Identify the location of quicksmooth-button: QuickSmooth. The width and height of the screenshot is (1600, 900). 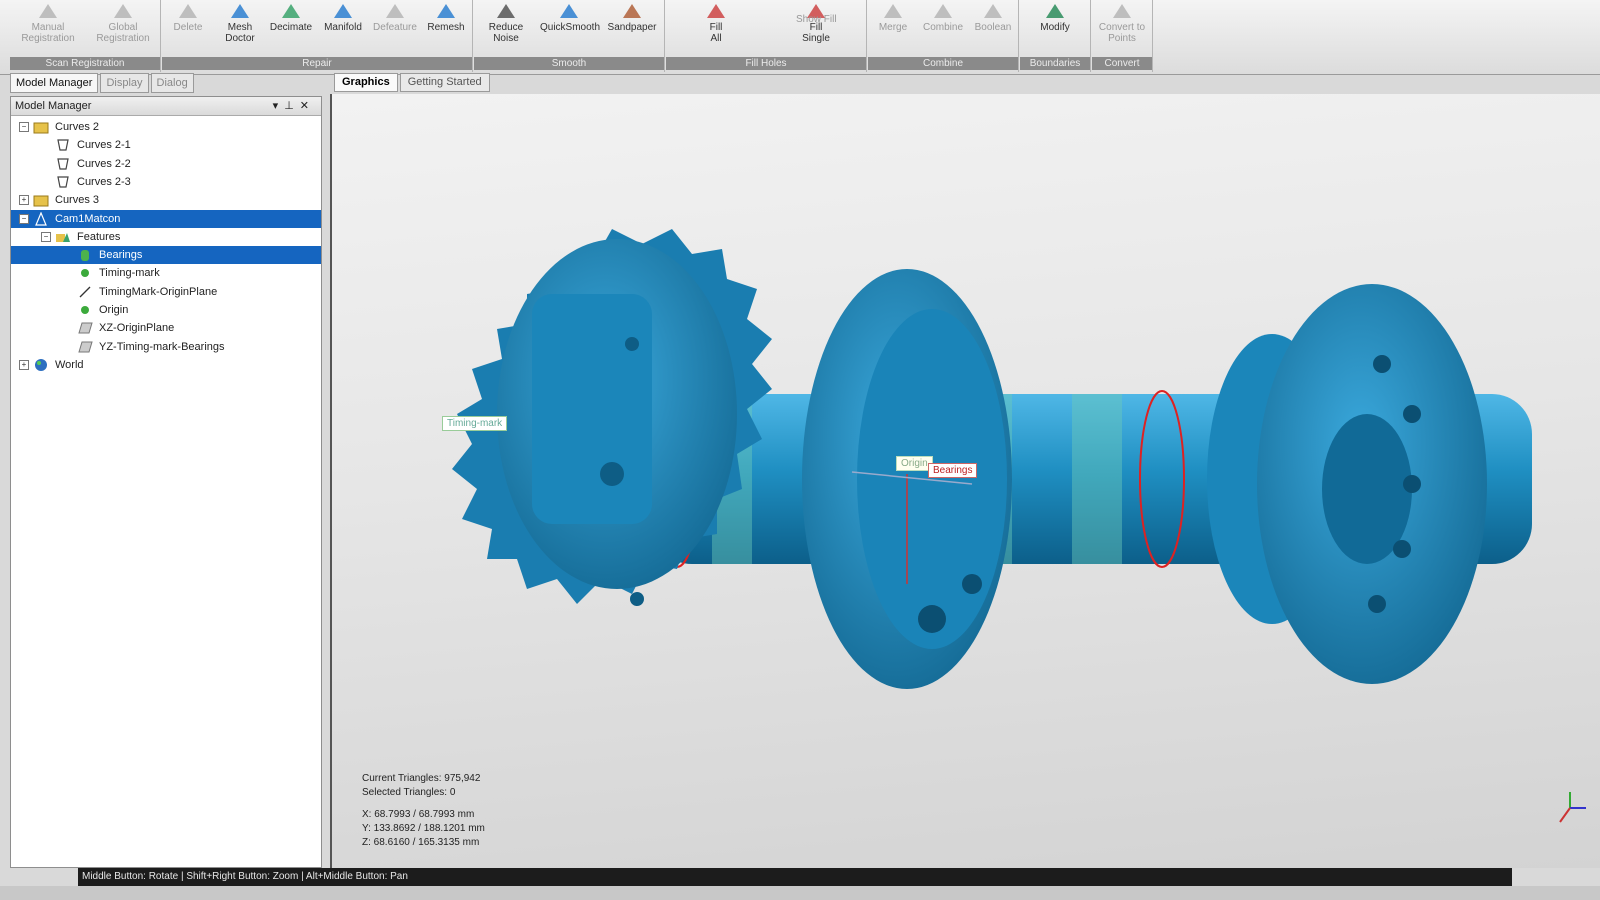
(570, 29).